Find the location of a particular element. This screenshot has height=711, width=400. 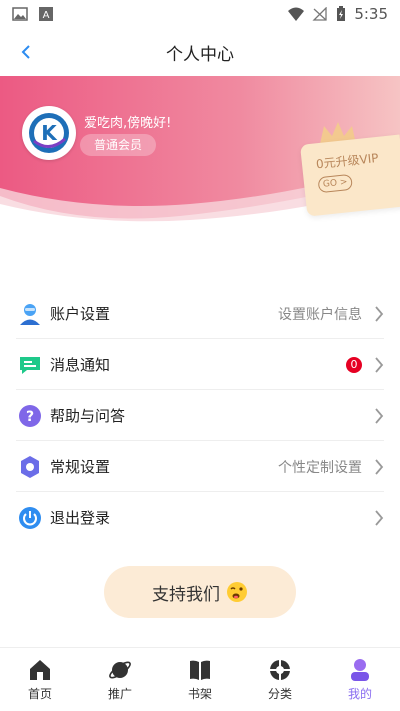

account-icon is located at coordinates (30, 314).